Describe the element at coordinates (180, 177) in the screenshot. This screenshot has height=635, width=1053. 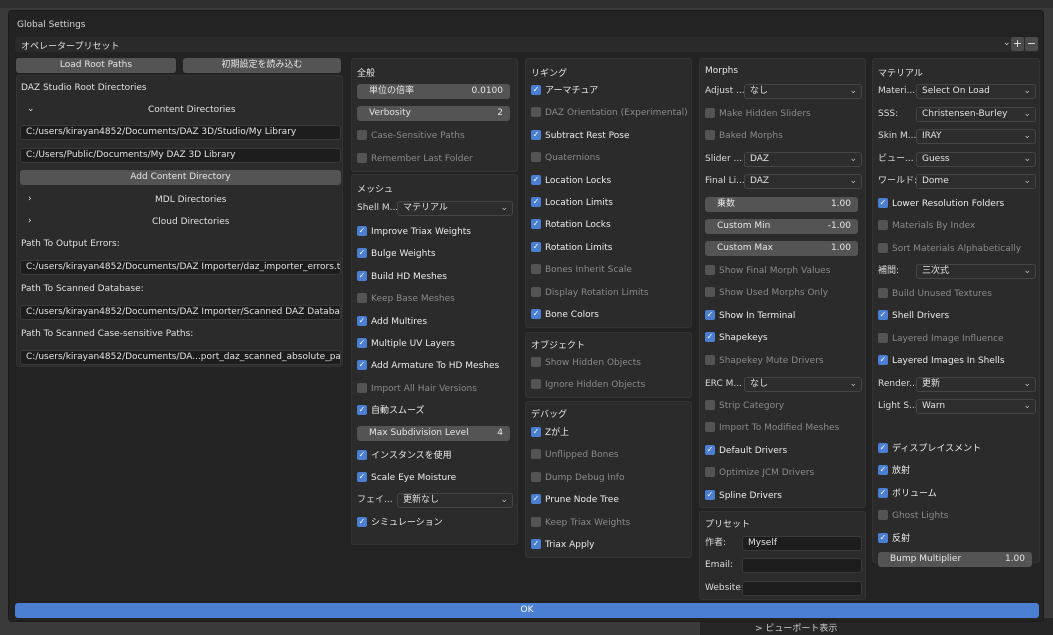
I see `add-content-directory-button: Add Content Directory` at that location.